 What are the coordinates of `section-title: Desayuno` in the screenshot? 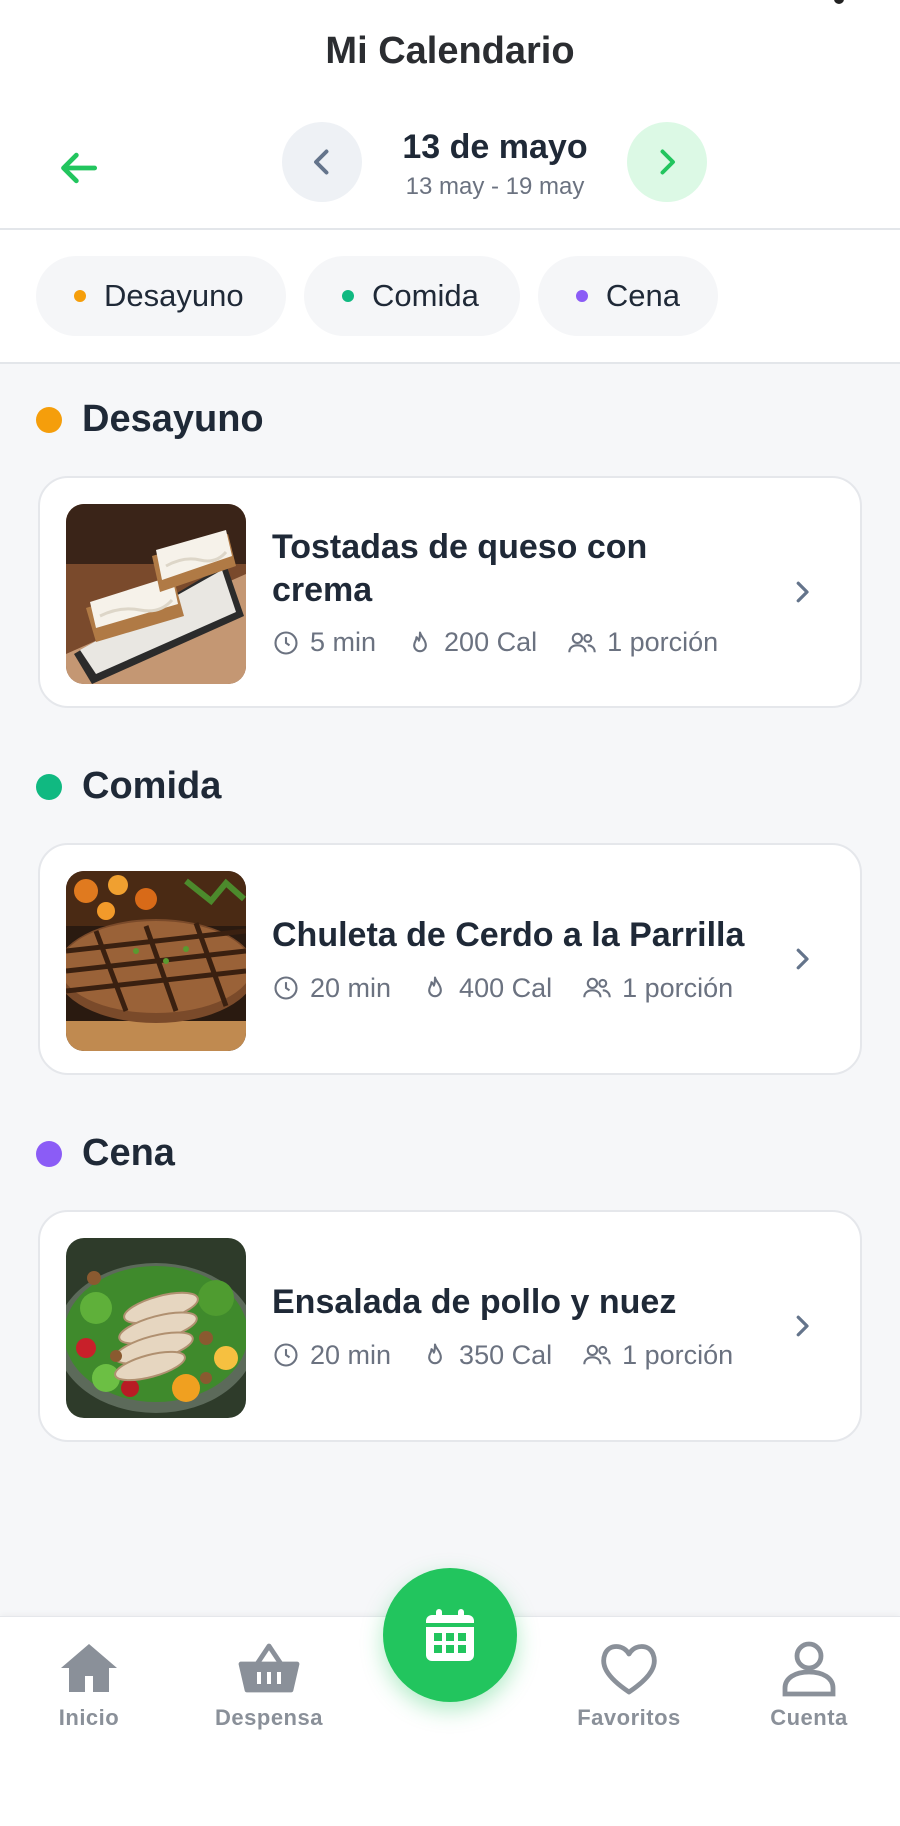 It's located at (173, 419).